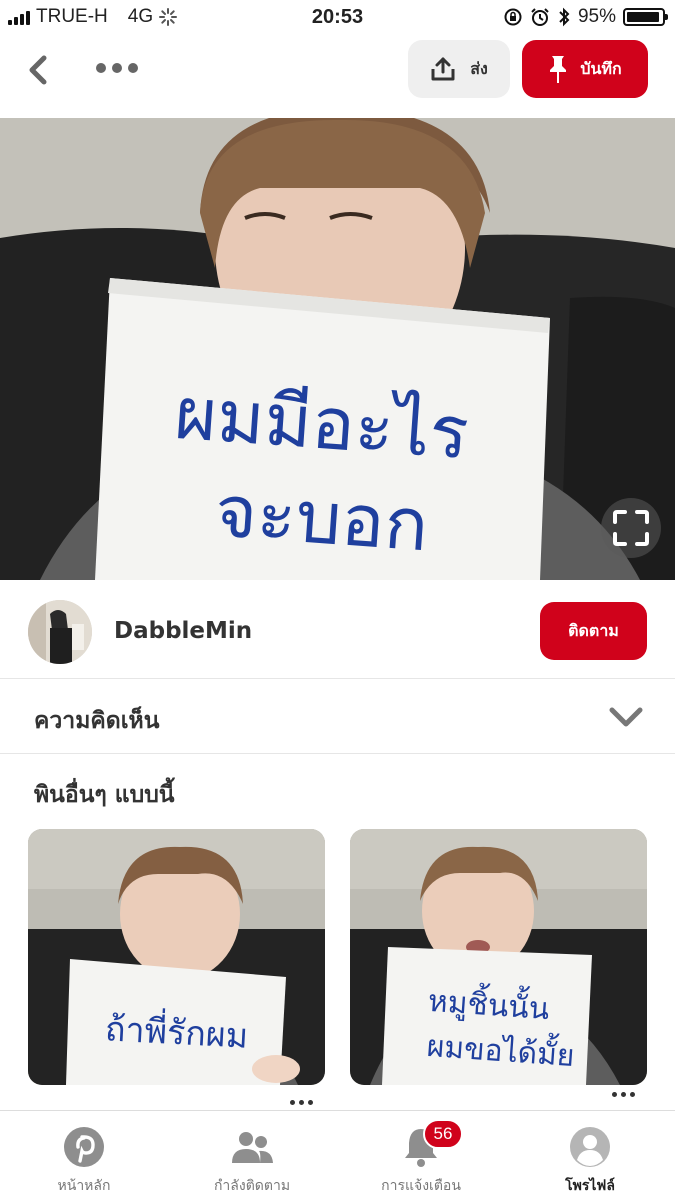 This screenshot has width=675, height=1201. What do you see at coordinates (590, 1186) in the screenshot?
I see `tab-profile-label: โพรไฟล์` at bounding box center [590, 1186].